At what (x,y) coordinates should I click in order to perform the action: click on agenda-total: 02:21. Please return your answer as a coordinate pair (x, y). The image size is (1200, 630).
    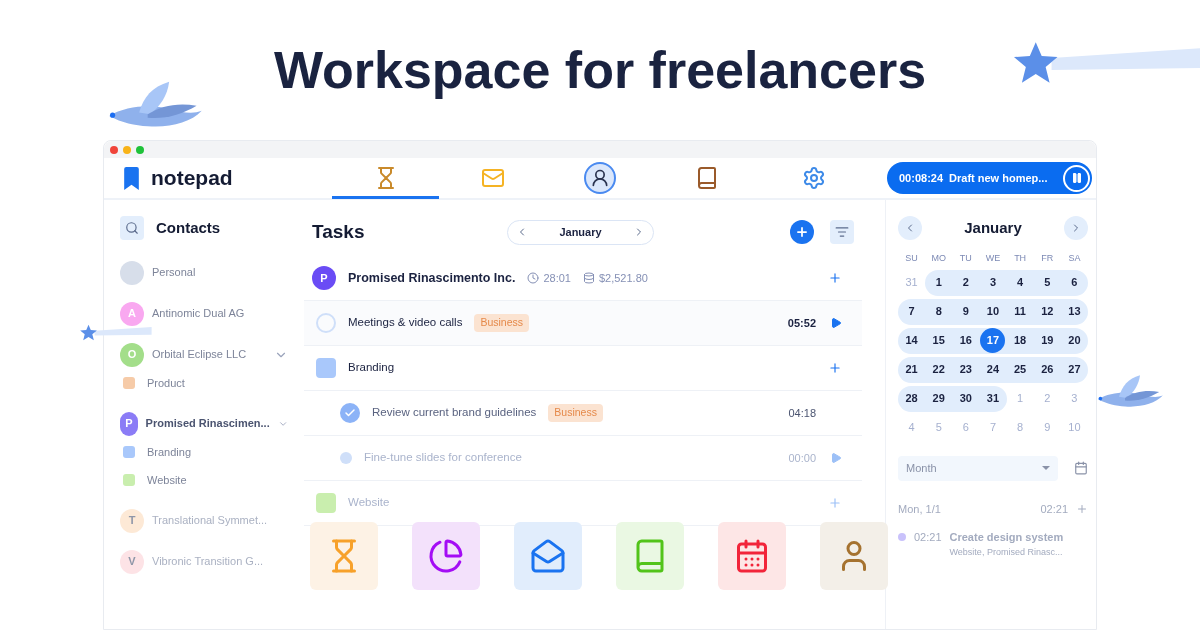
    Looking at the image, I should click on (1054, 509).